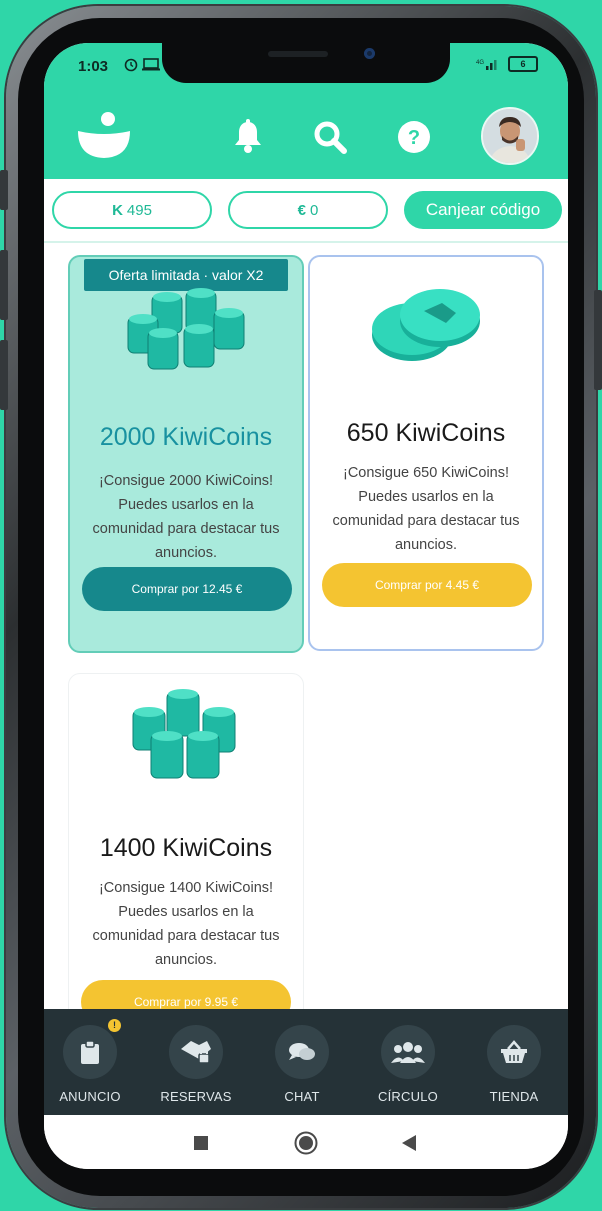 This screenshot has height=1211, width=602. What do you see at coordinates (514, 1052) in the screenshot?
I see `basket-icon` at bounding box center [514, 1052].